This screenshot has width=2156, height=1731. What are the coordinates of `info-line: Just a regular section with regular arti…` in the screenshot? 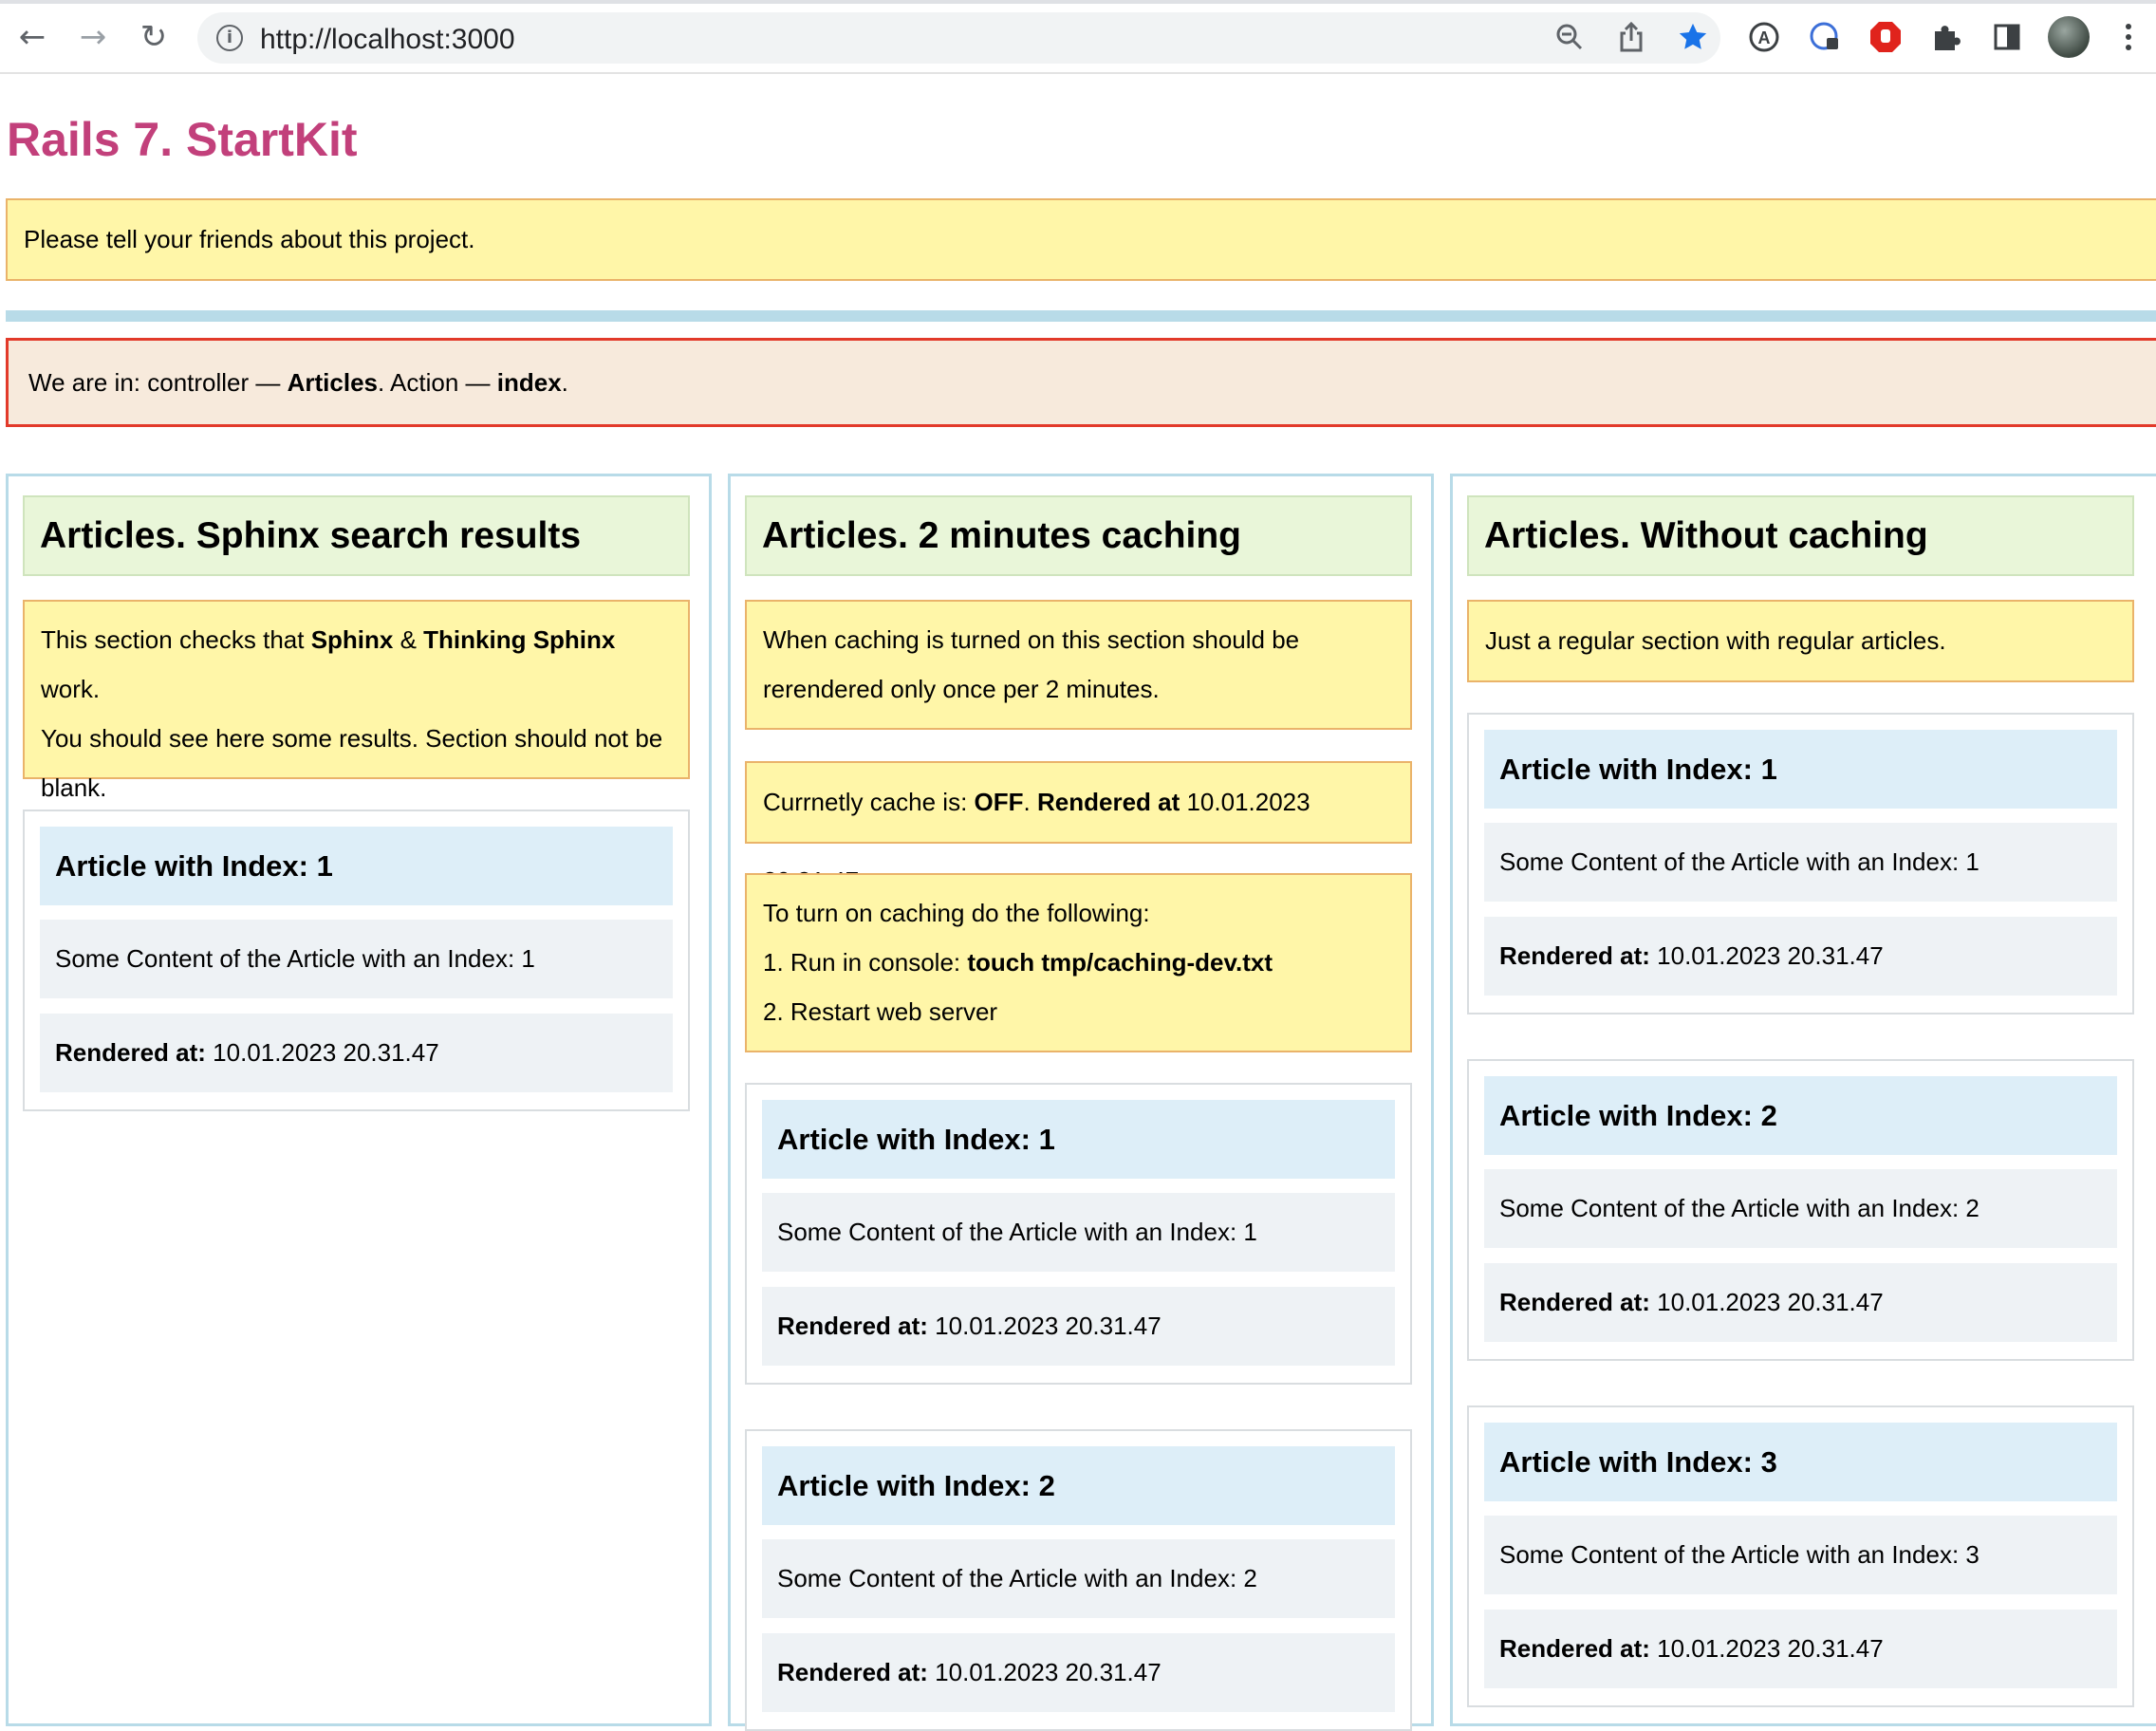 It's located at (1715, 640).